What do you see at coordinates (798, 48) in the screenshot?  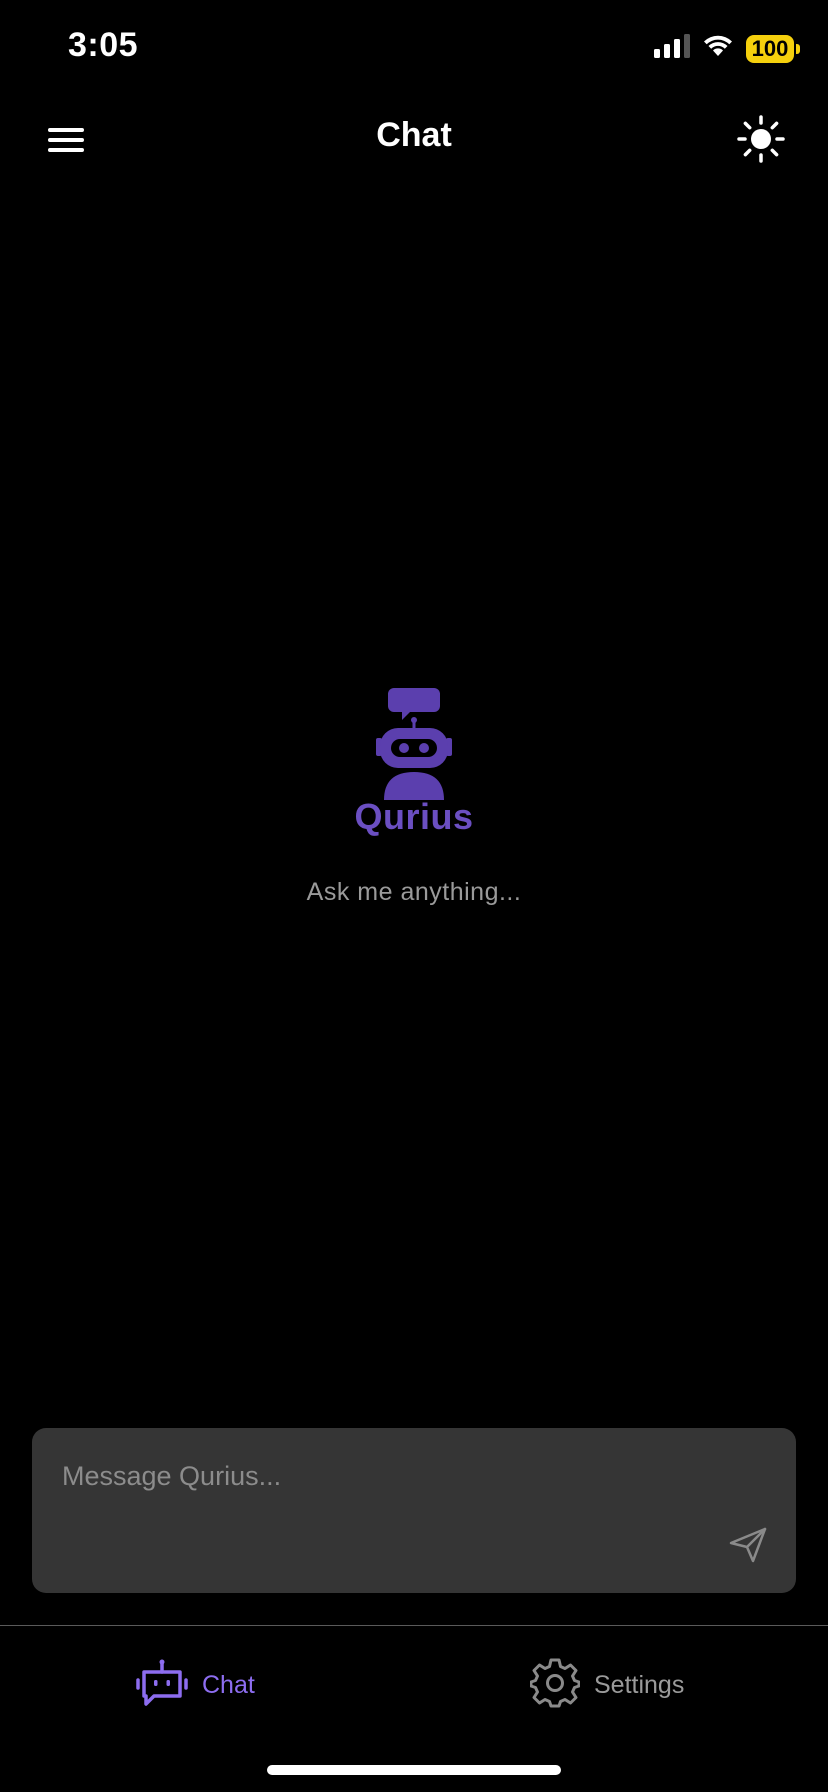 I see `battery-tip` at bounding box center [798, 48].